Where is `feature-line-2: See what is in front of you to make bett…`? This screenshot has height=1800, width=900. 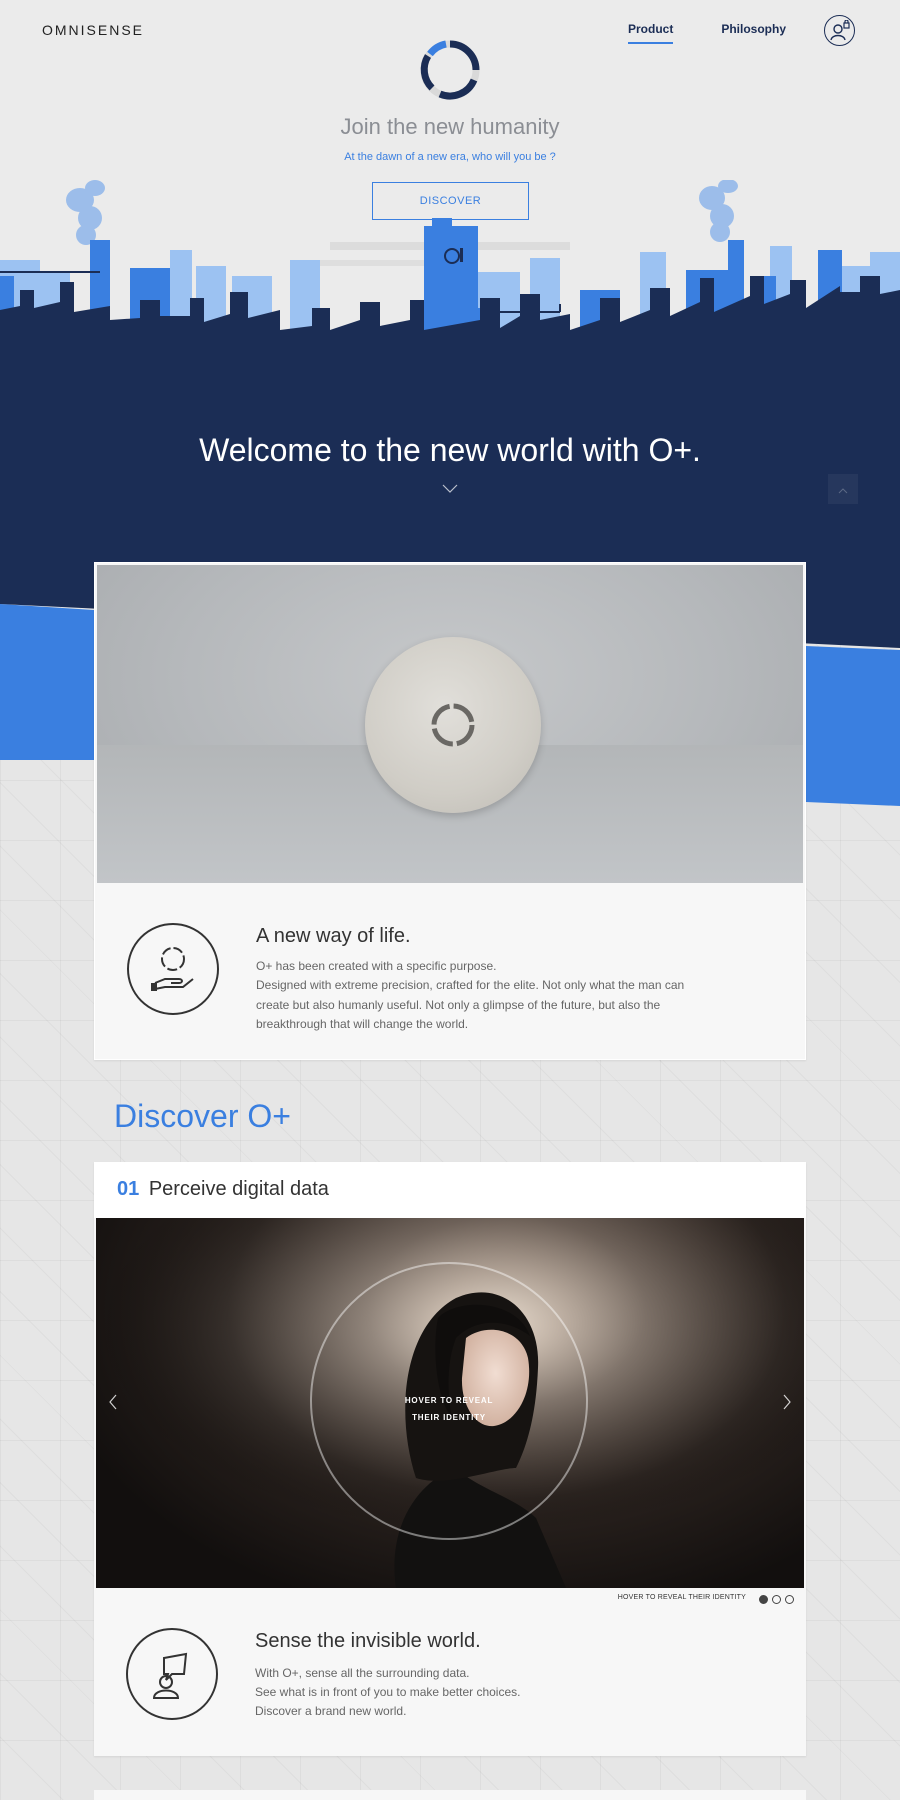
feature-line-2: See what is in front of you to make bett… is located at coordinates (388, 1692).